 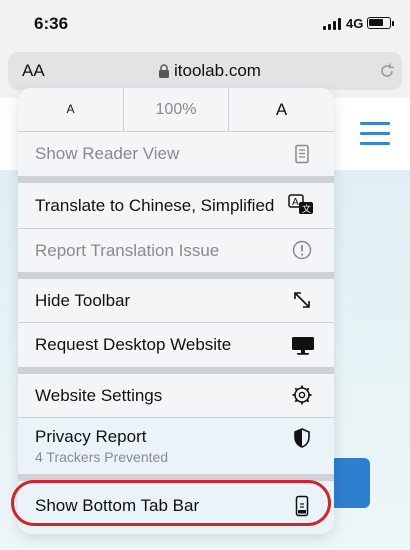 I want to click on reader-view-icon, so click(x=302, y=154).